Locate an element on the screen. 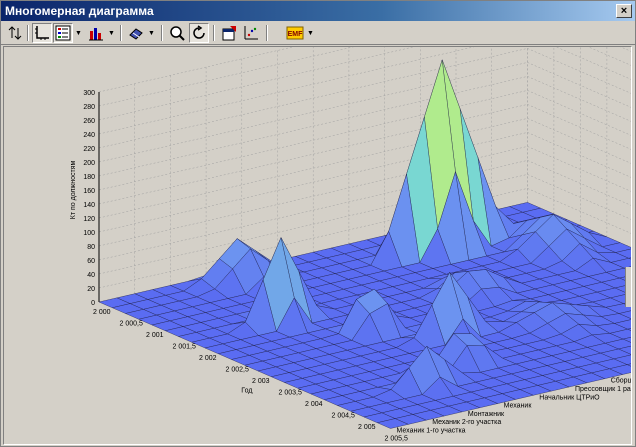 This screenshot has height=447, width=636. legend-dropdown: ▼ is located at coordinates (78, 33).